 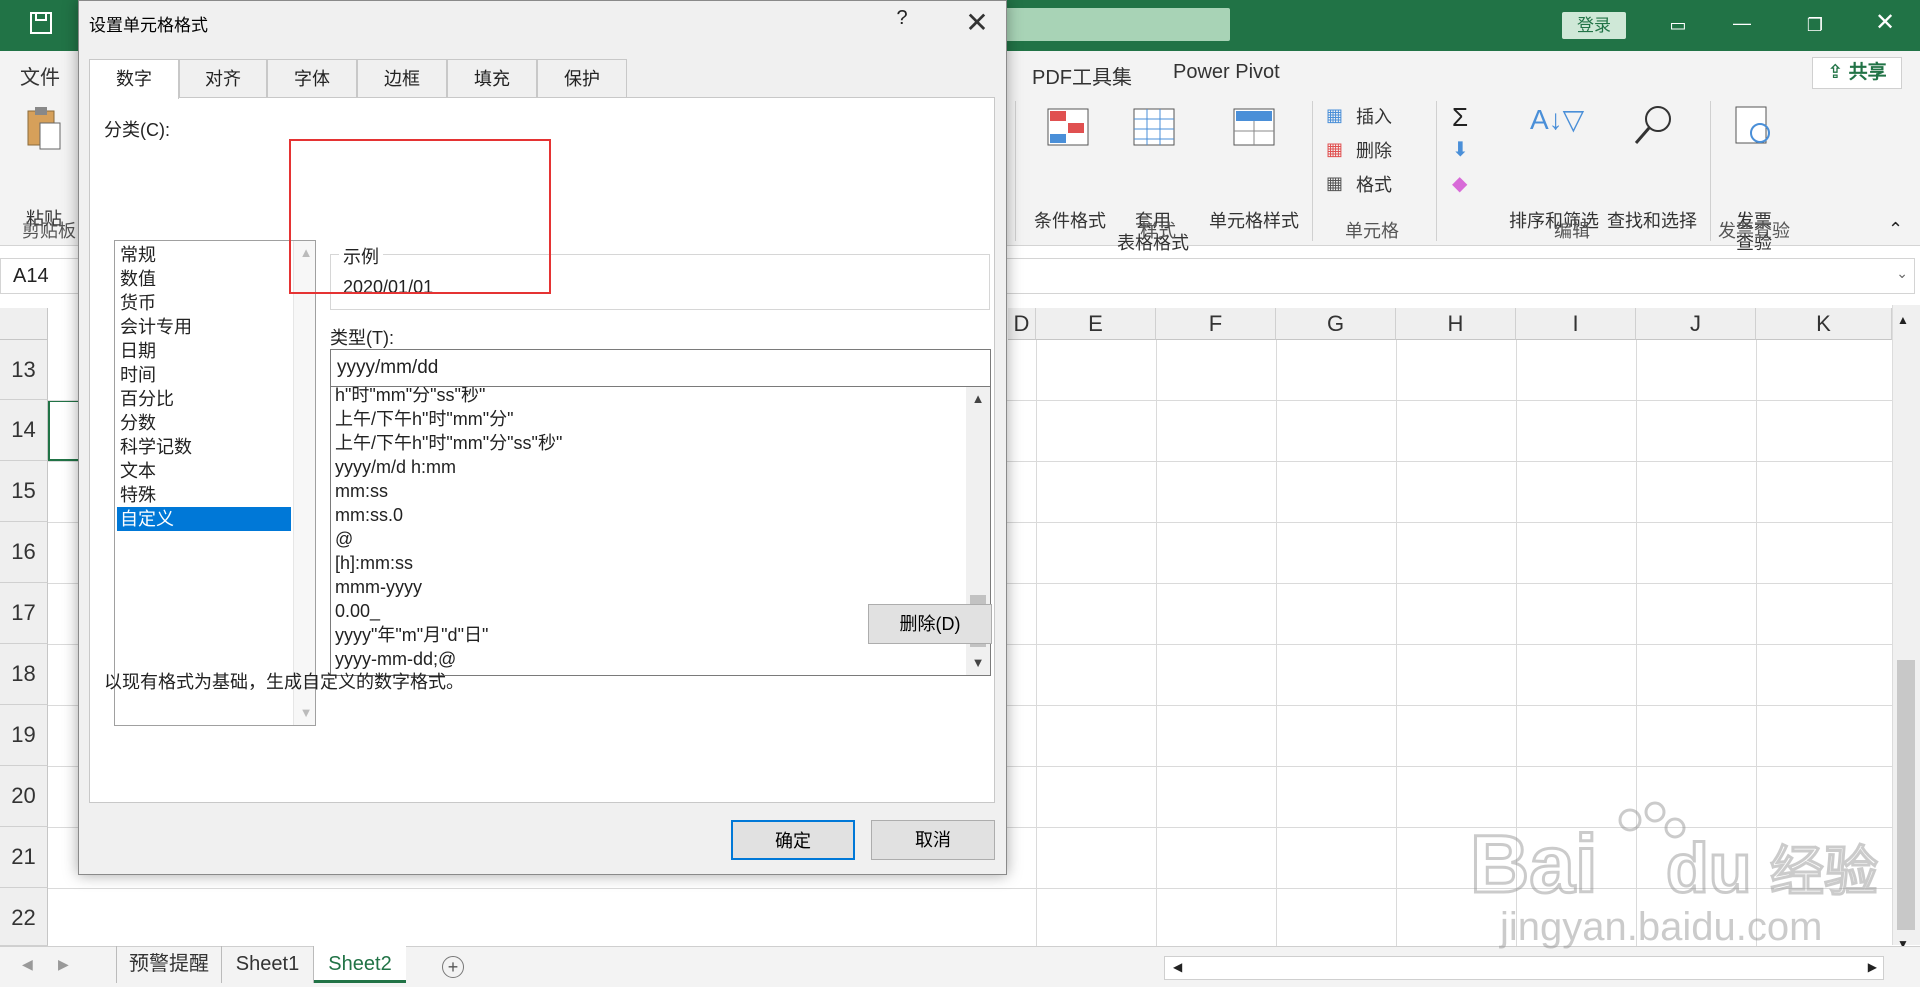 I want to click on find-select-button: 查找和选择, so click(x=1652, y=173).